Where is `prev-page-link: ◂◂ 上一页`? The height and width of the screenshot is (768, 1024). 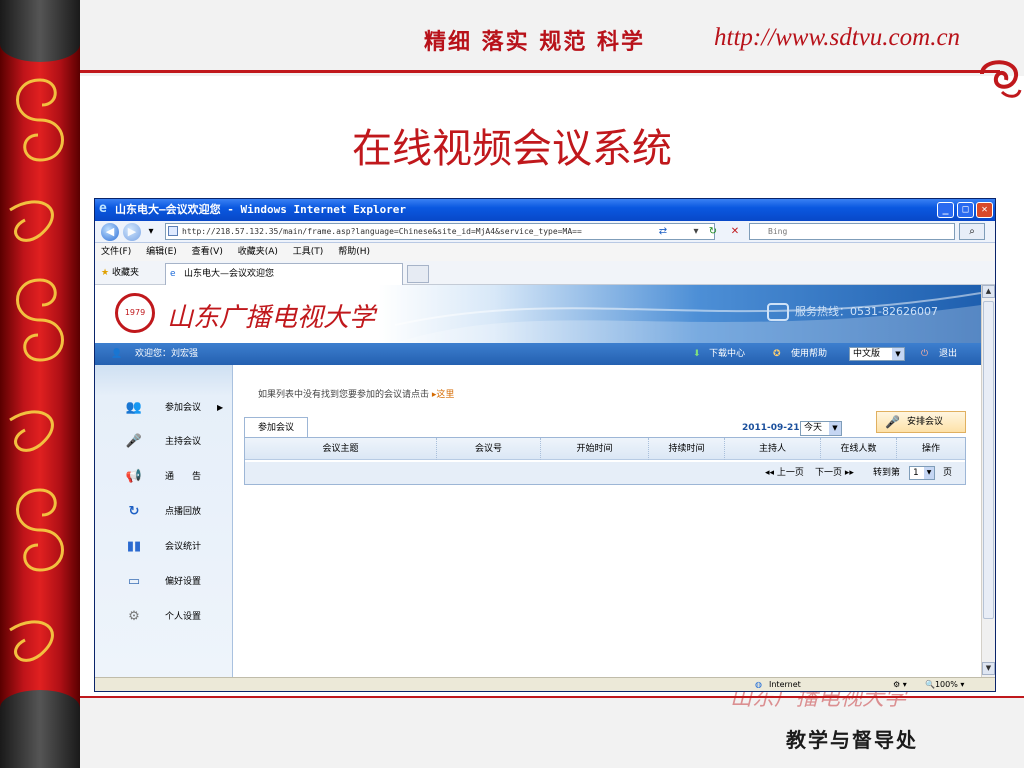
prev-page-link: ◂◂ 上一页 is located at coordinates (784, 473).